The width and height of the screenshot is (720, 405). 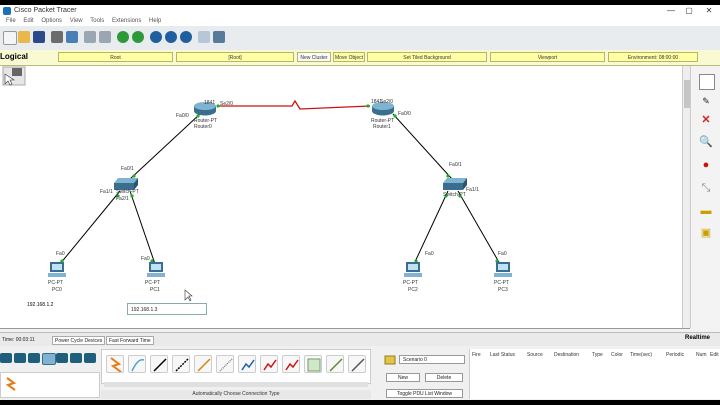 What do you see at coordinates (105, 37) in the screenshot?
I see `paste-icon` at bounding box center [105, 37].